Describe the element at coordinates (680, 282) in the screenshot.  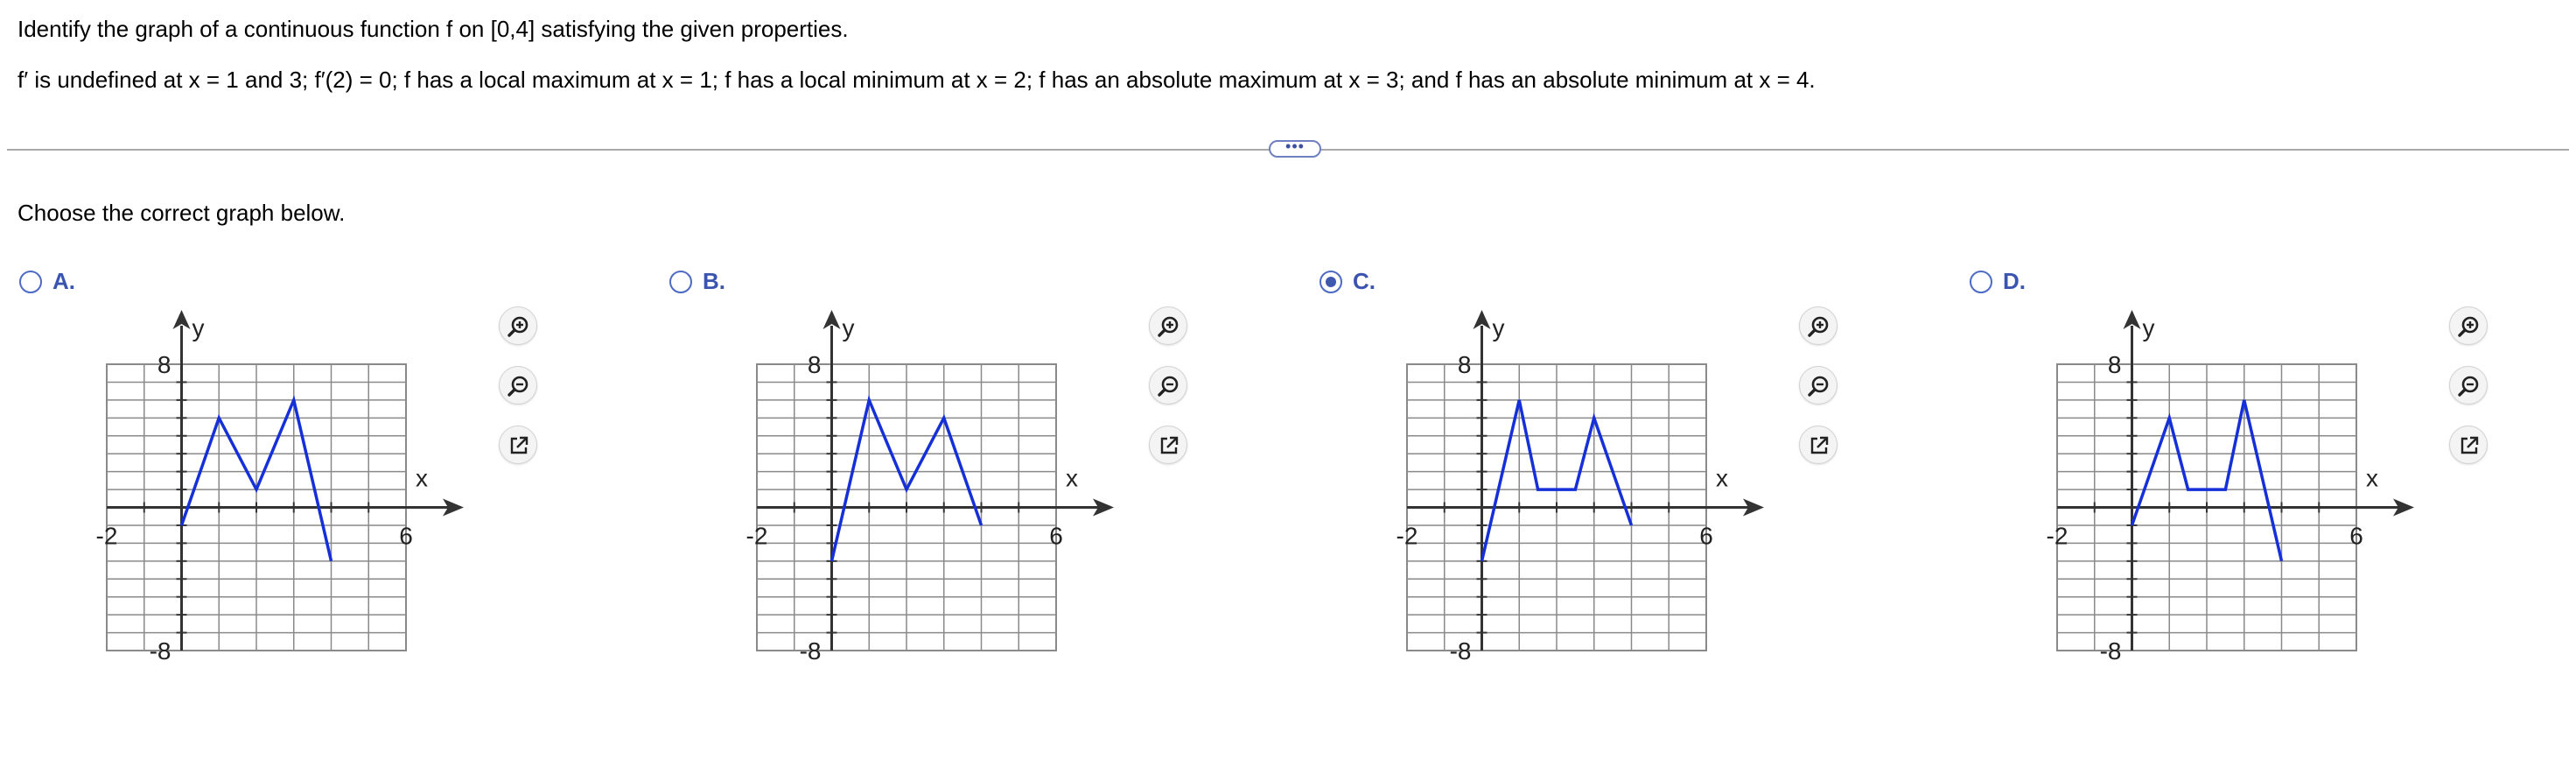
I see `option-b-radio` at that location.